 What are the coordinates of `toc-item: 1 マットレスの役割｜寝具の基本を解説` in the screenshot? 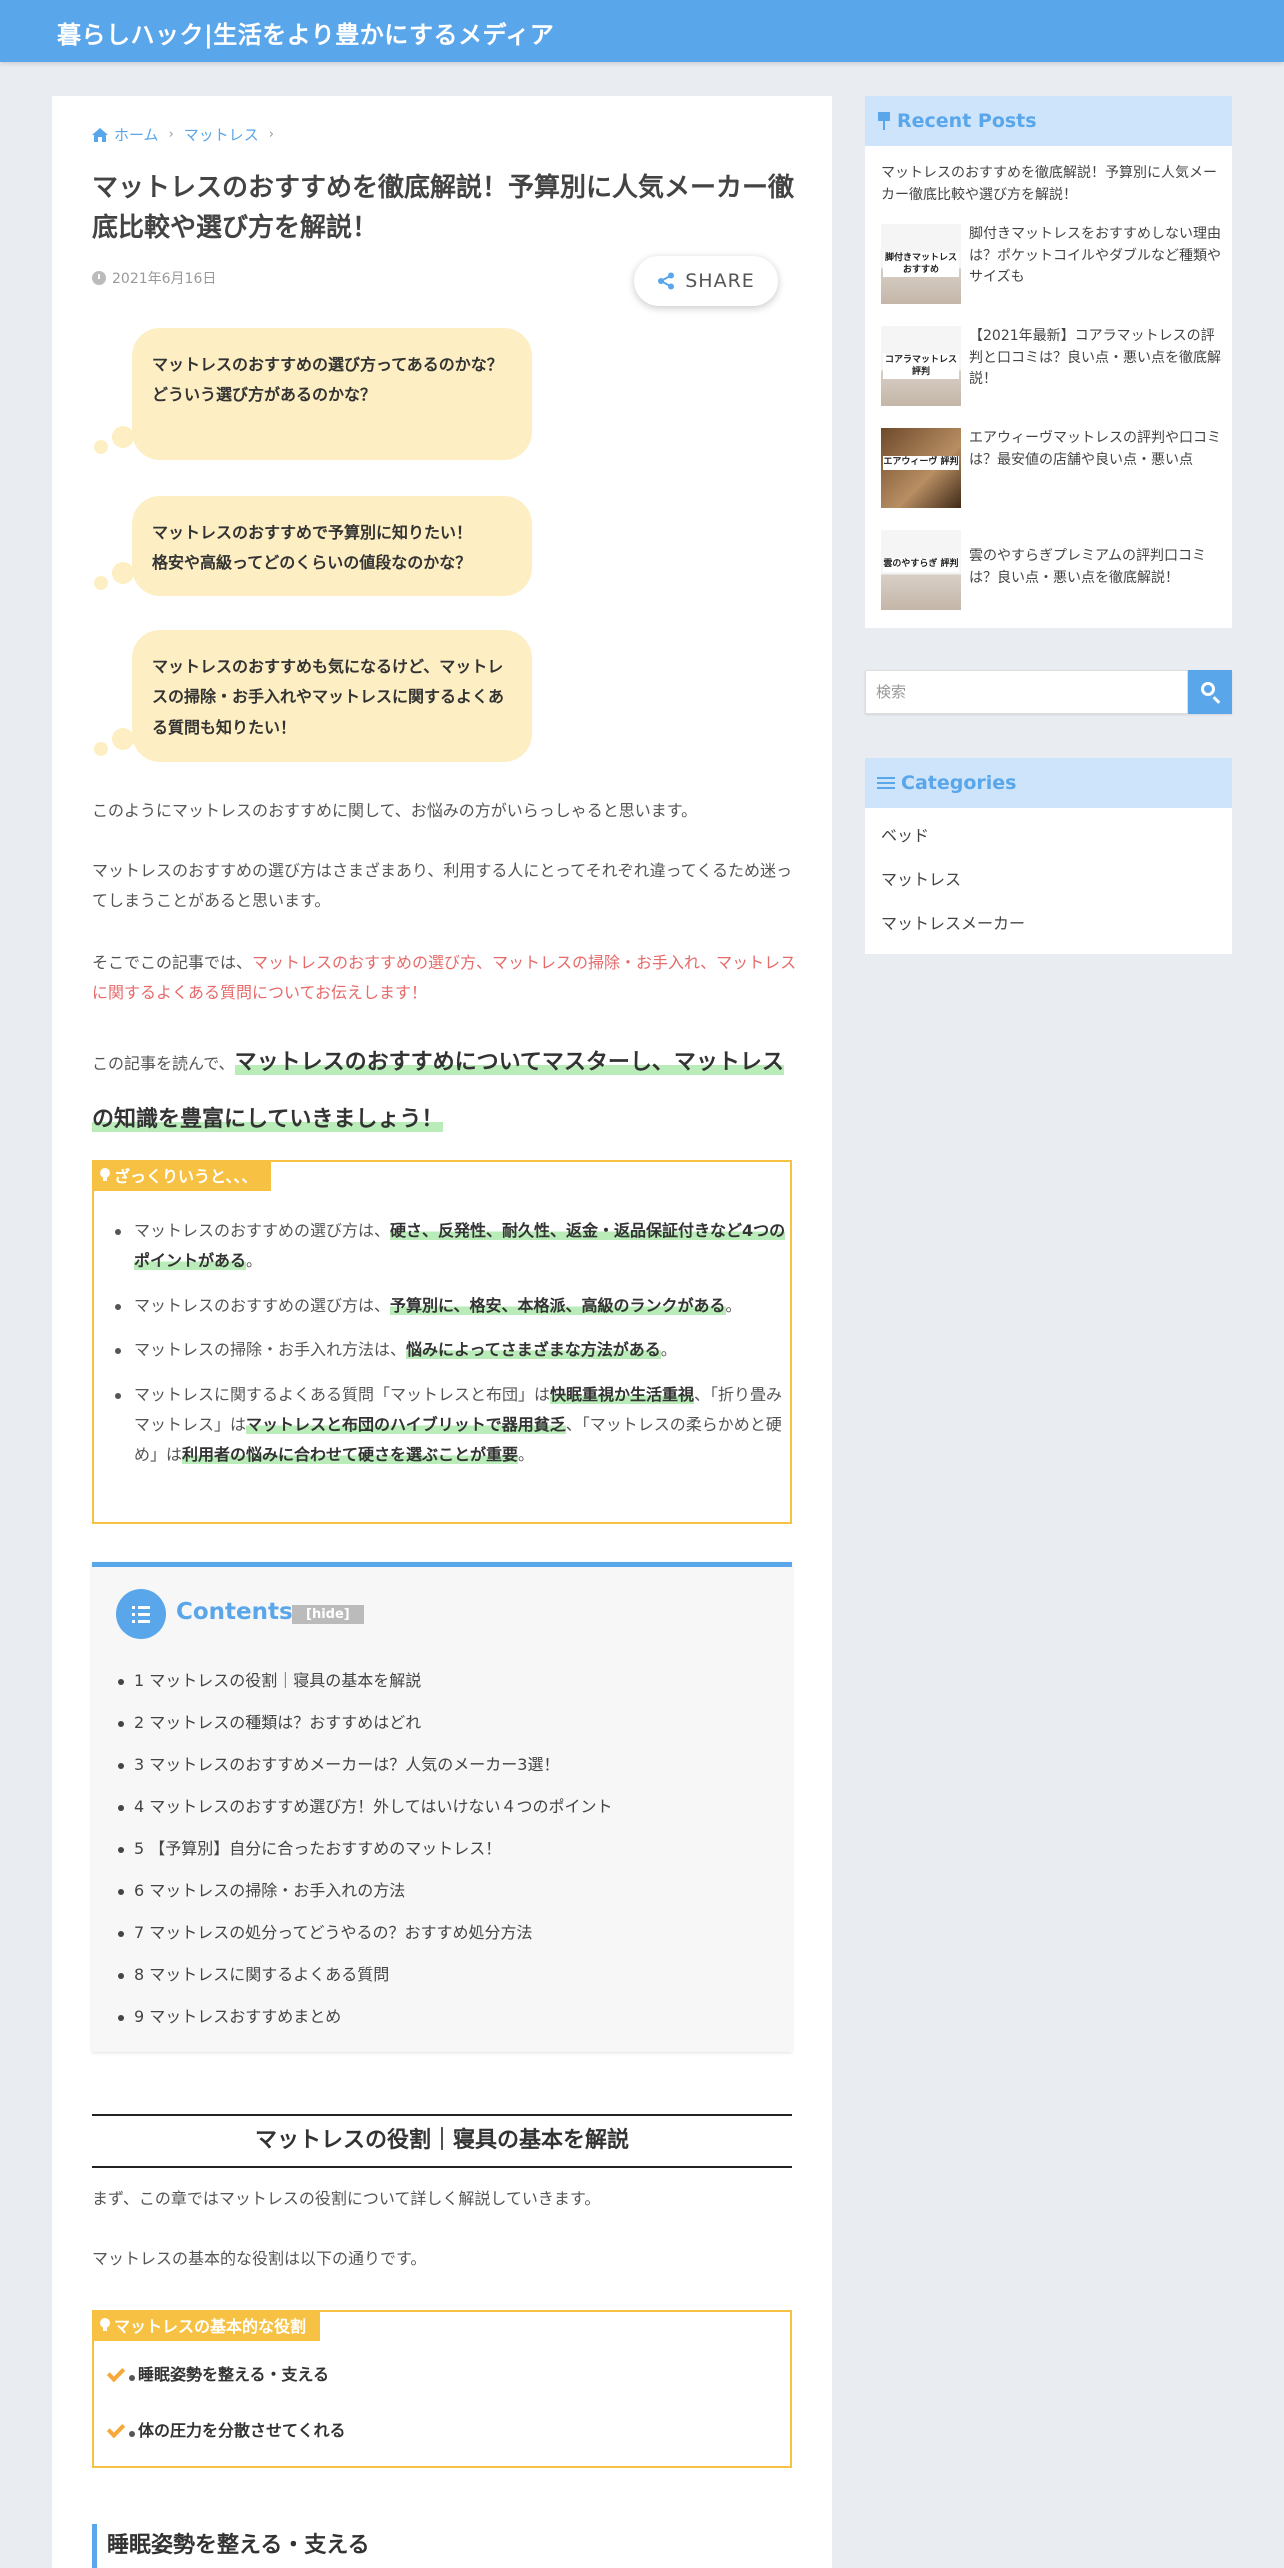 It's located at (365, 1690).